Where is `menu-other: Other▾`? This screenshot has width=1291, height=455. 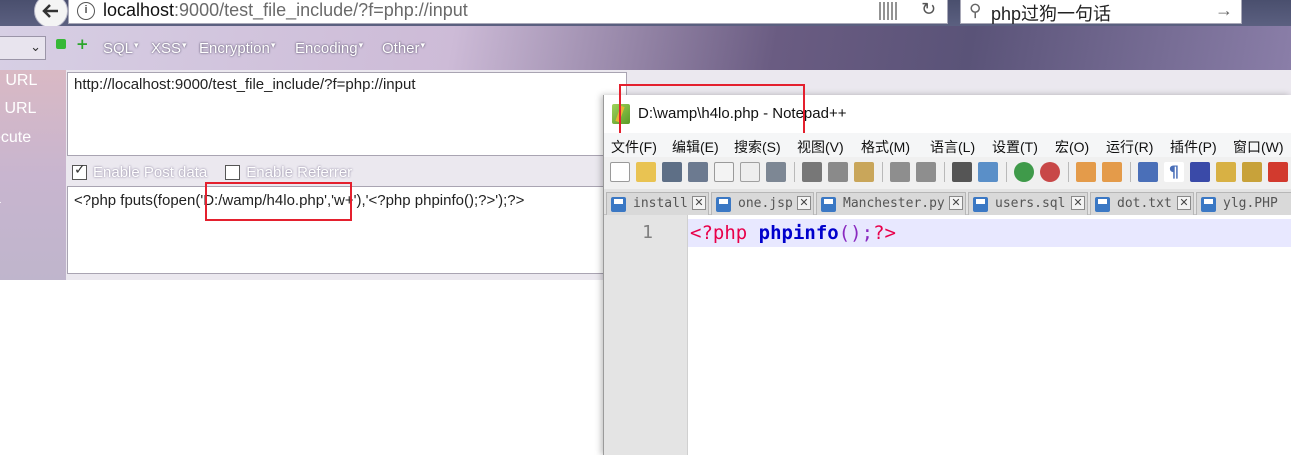 menu-other: Other▾ is located at coordinates (403, 48).